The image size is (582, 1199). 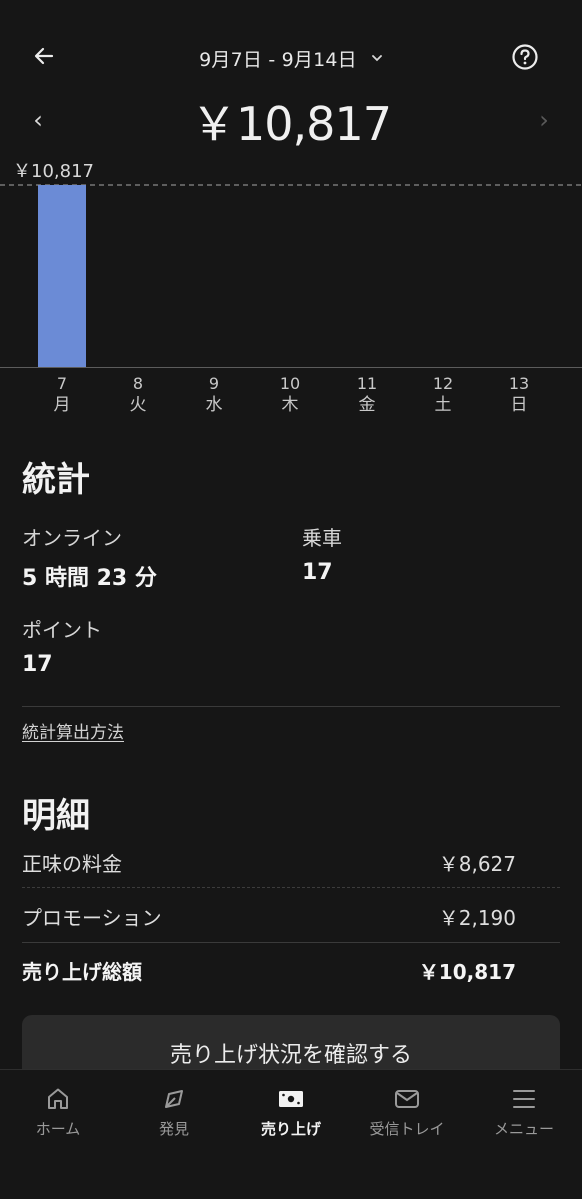 I want to click on day-column-8: 8火, so click(x=138, y=395).